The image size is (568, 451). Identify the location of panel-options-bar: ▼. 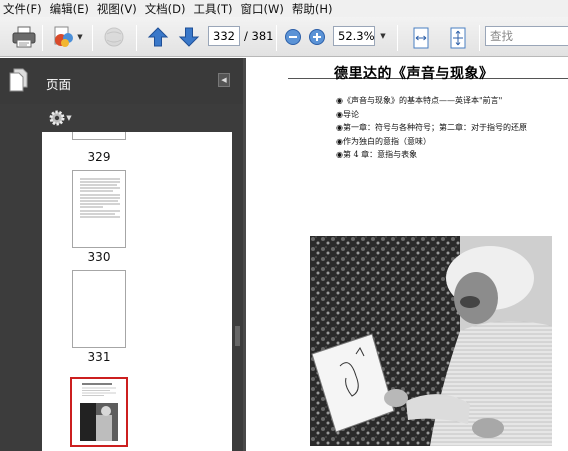
(137, 118).